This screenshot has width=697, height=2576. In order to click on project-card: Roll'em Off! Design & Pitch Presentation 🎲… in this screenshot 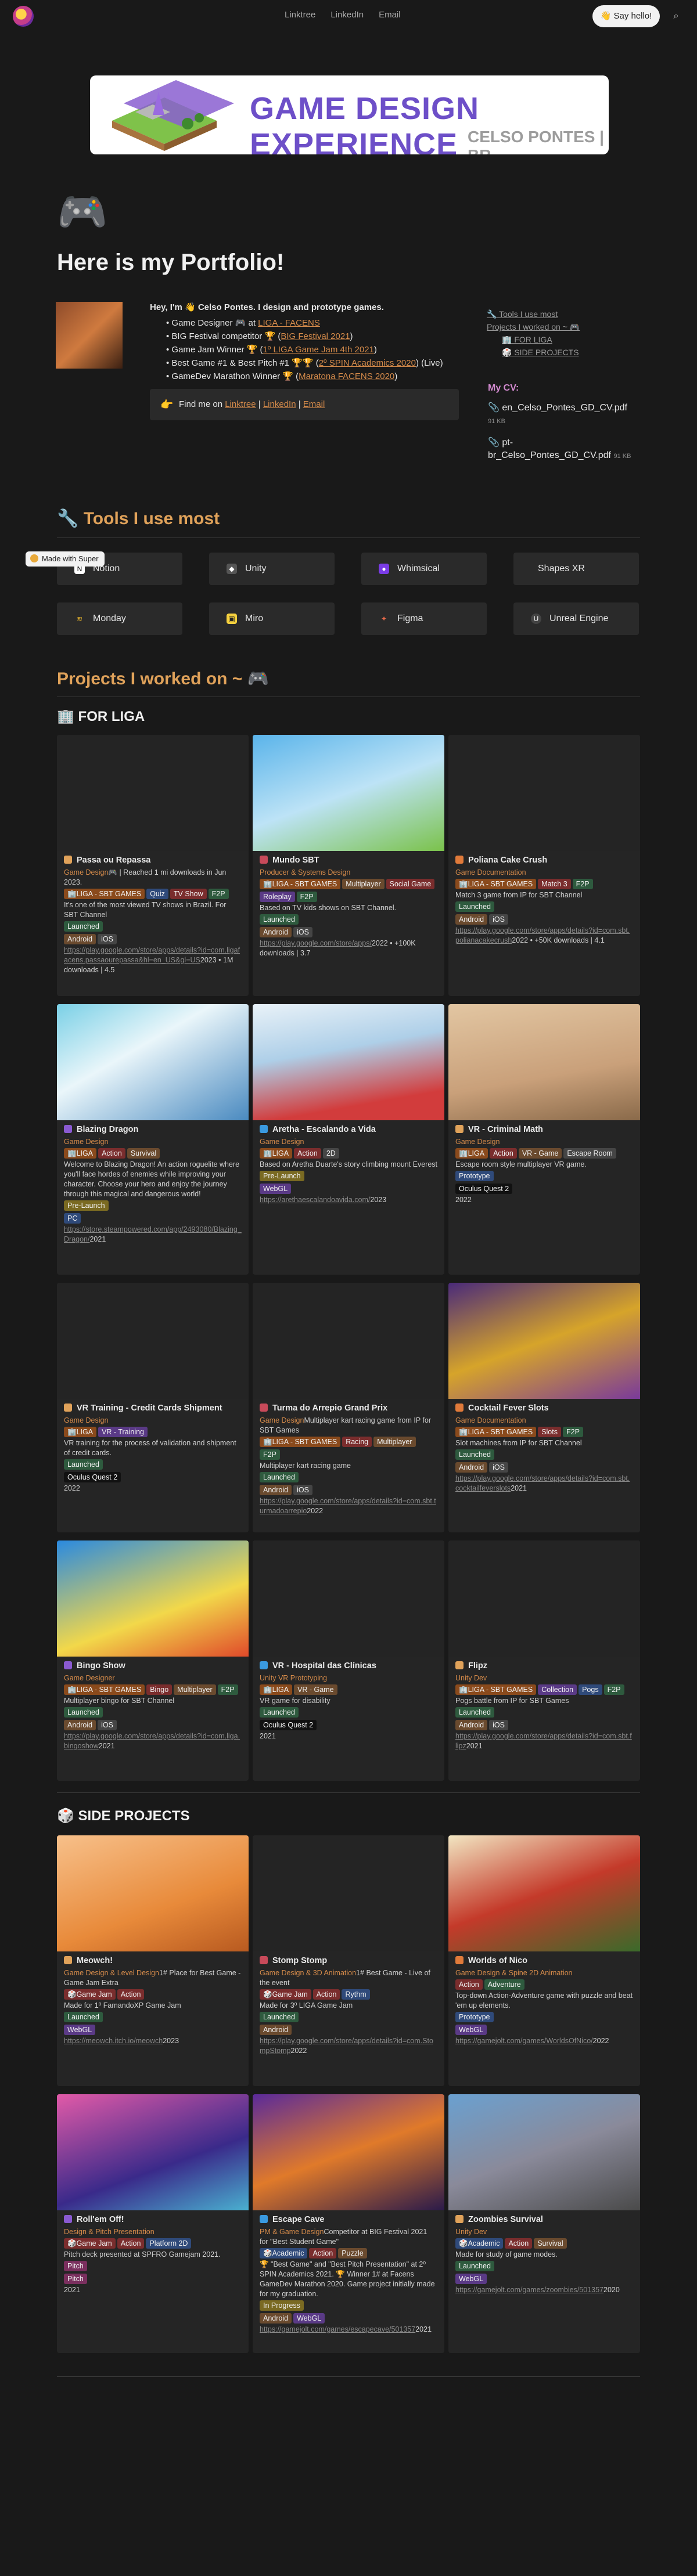, I will do `click(153, 2223)`.